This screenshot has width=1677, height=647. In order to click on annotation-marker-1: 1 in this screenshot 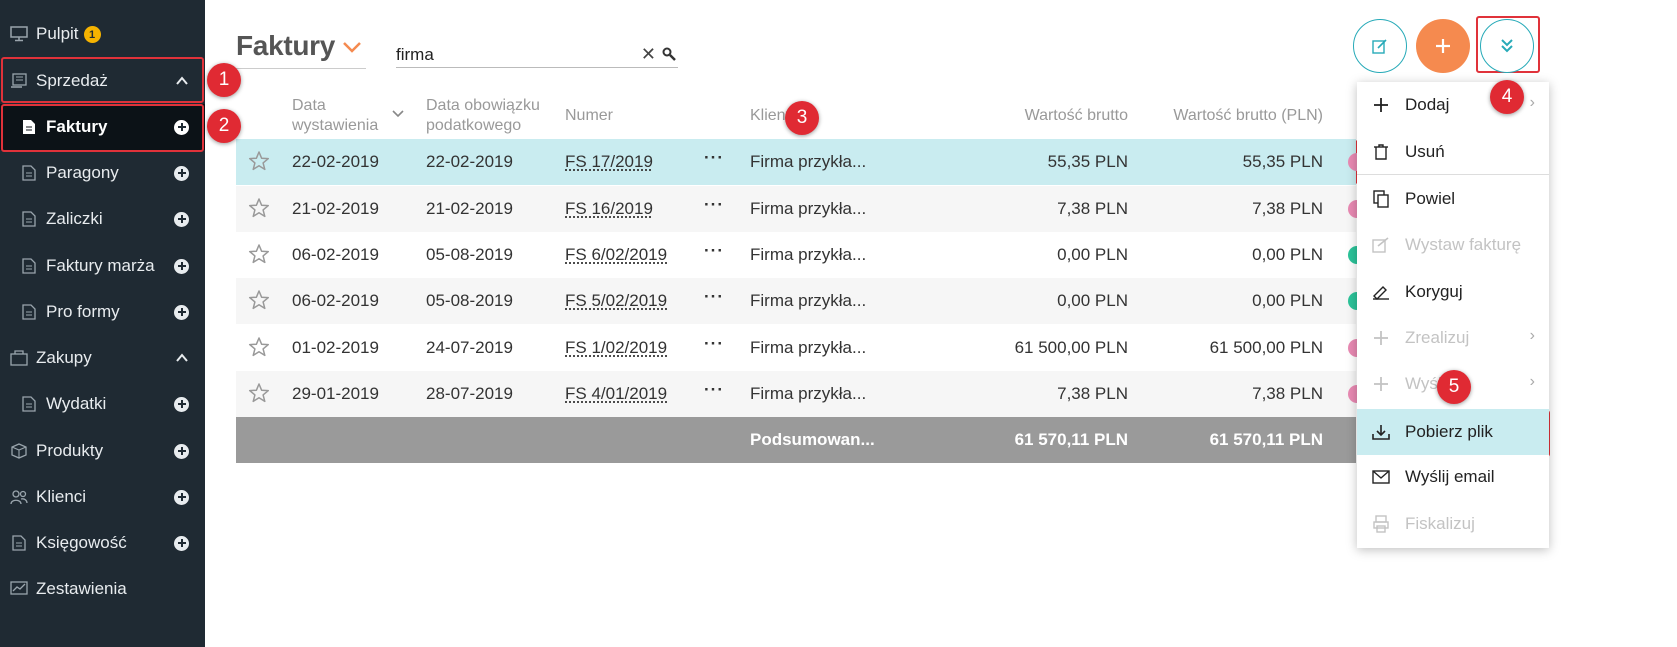, I will do `click(224, 80)`.